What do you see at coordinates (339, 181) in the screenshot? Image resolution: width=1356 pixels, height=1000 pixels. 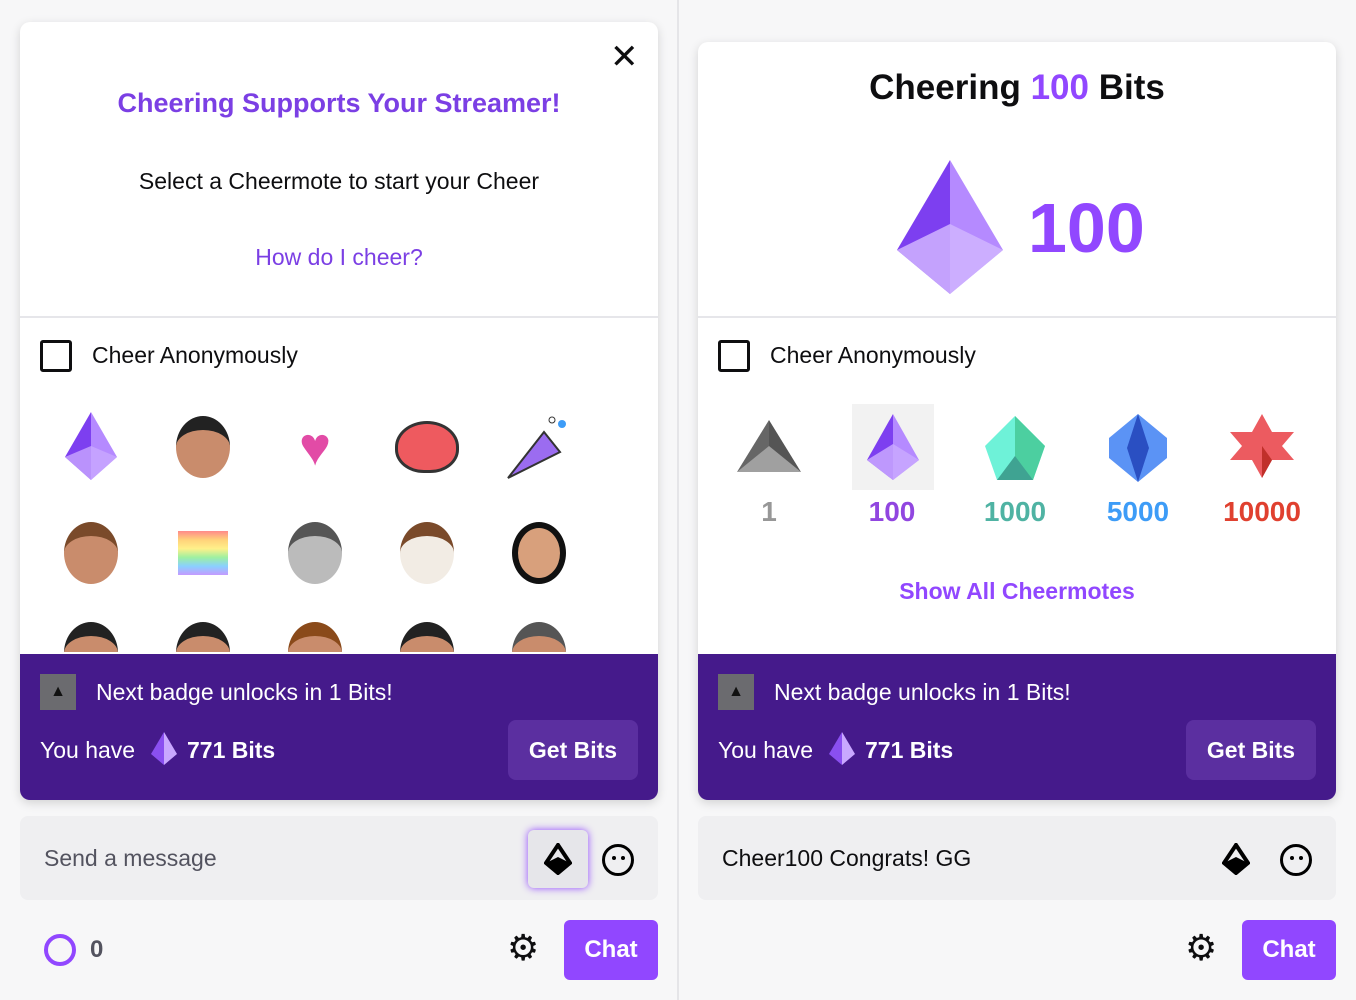 I see `cheer-subtitle: Select a Cheermote to start your Cheer` at bounding box center [339, 181].